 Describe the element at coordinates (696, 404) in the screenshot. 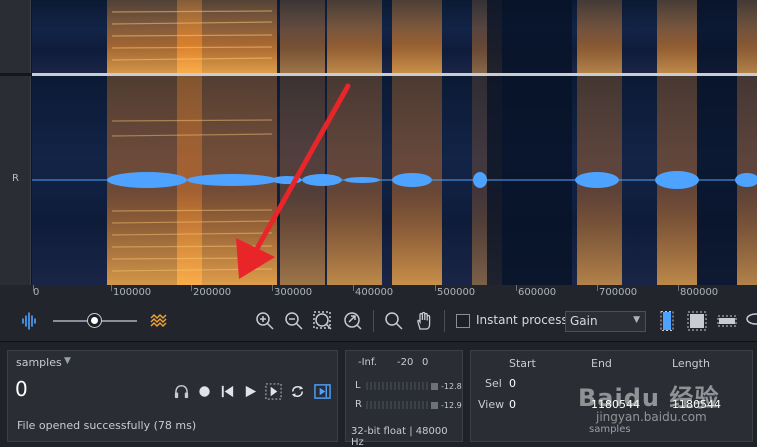

I see `view-length-value: 1180544` at that location.